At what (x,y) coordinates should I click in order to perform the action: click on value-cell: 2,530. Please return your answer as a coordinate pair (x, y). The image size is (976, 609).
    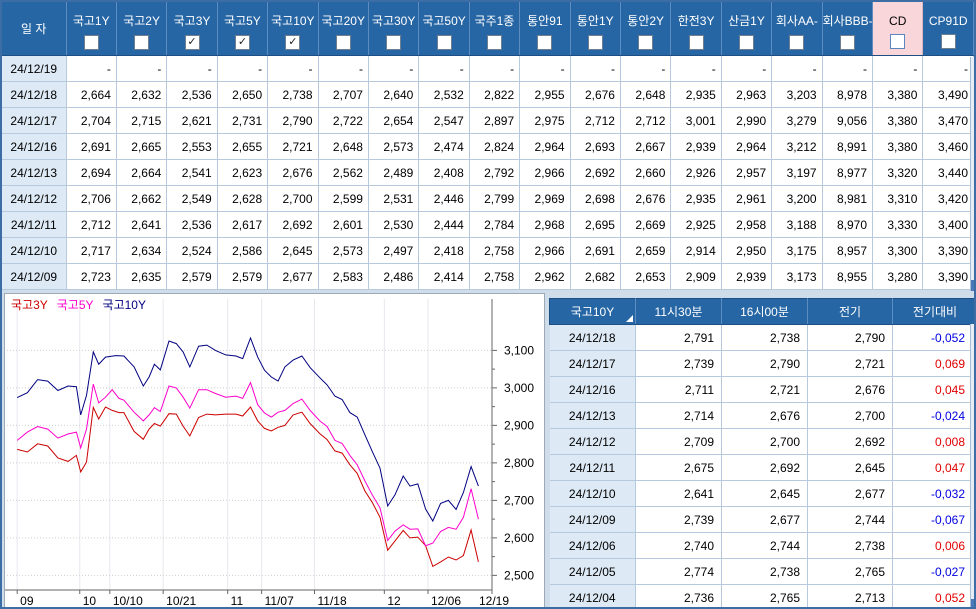
    Looking at the image, I should click on (394, 224).